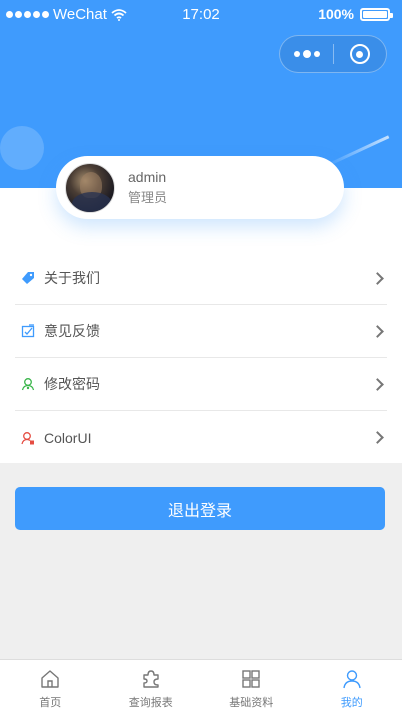  I want to click on tab-label-basic-data: 基础资料, so click(251, 703).